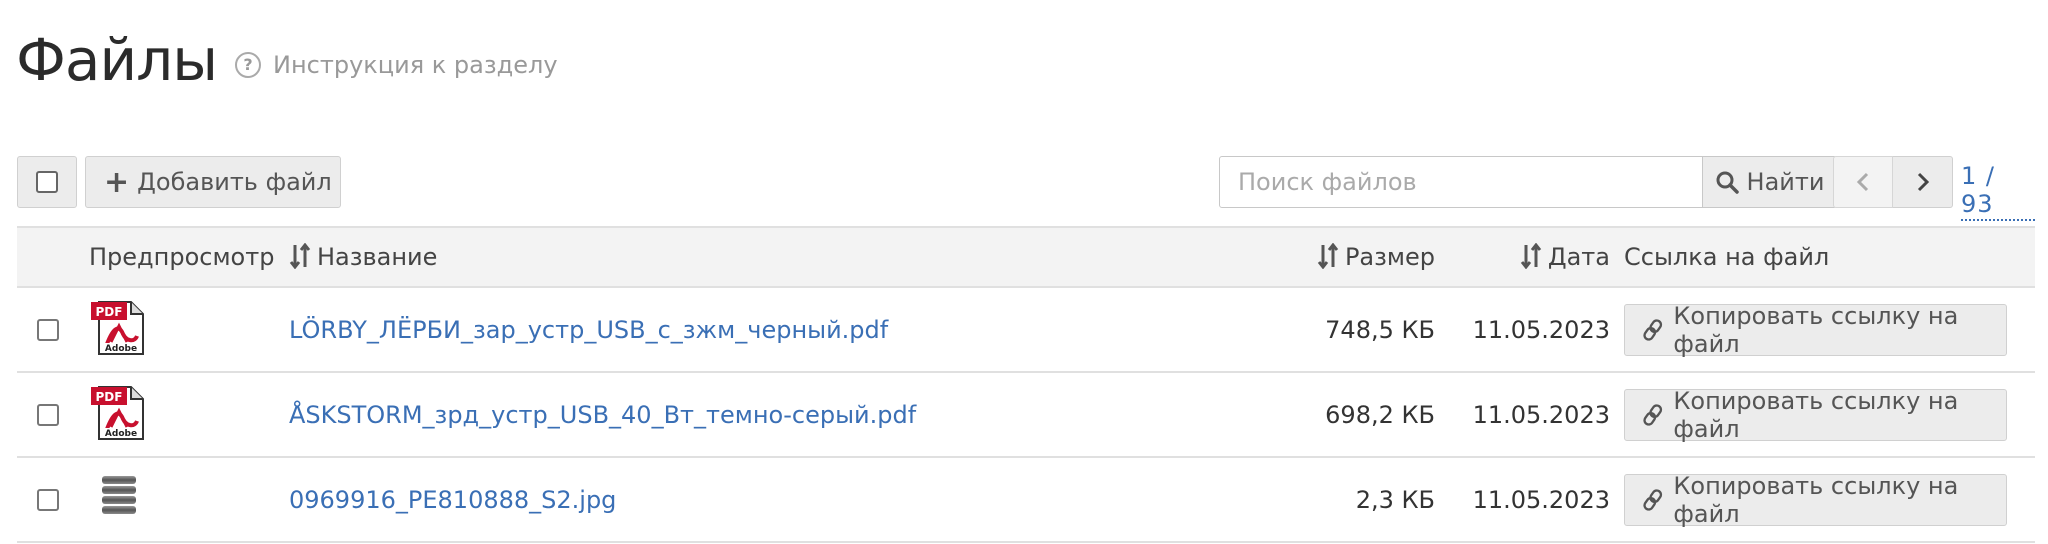  What do you see at coordinates (119, 497) in the screenshot?
I see `image-thumbnail-icon` at bounding box center [119, 497].